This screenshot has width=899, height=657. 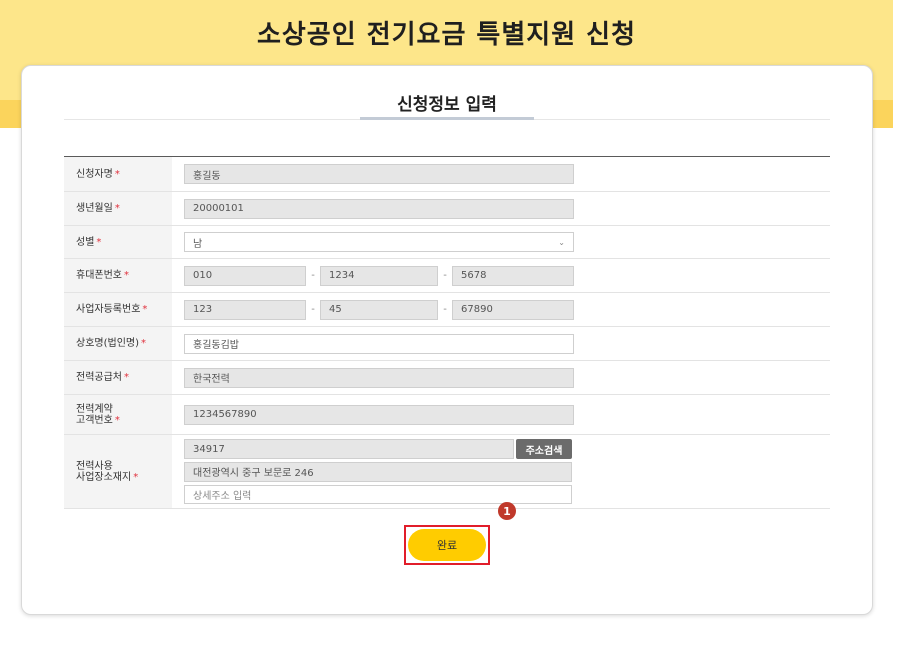 I want to click on detail-address-input: 상세주소 입력, so click(x=378, y=494).